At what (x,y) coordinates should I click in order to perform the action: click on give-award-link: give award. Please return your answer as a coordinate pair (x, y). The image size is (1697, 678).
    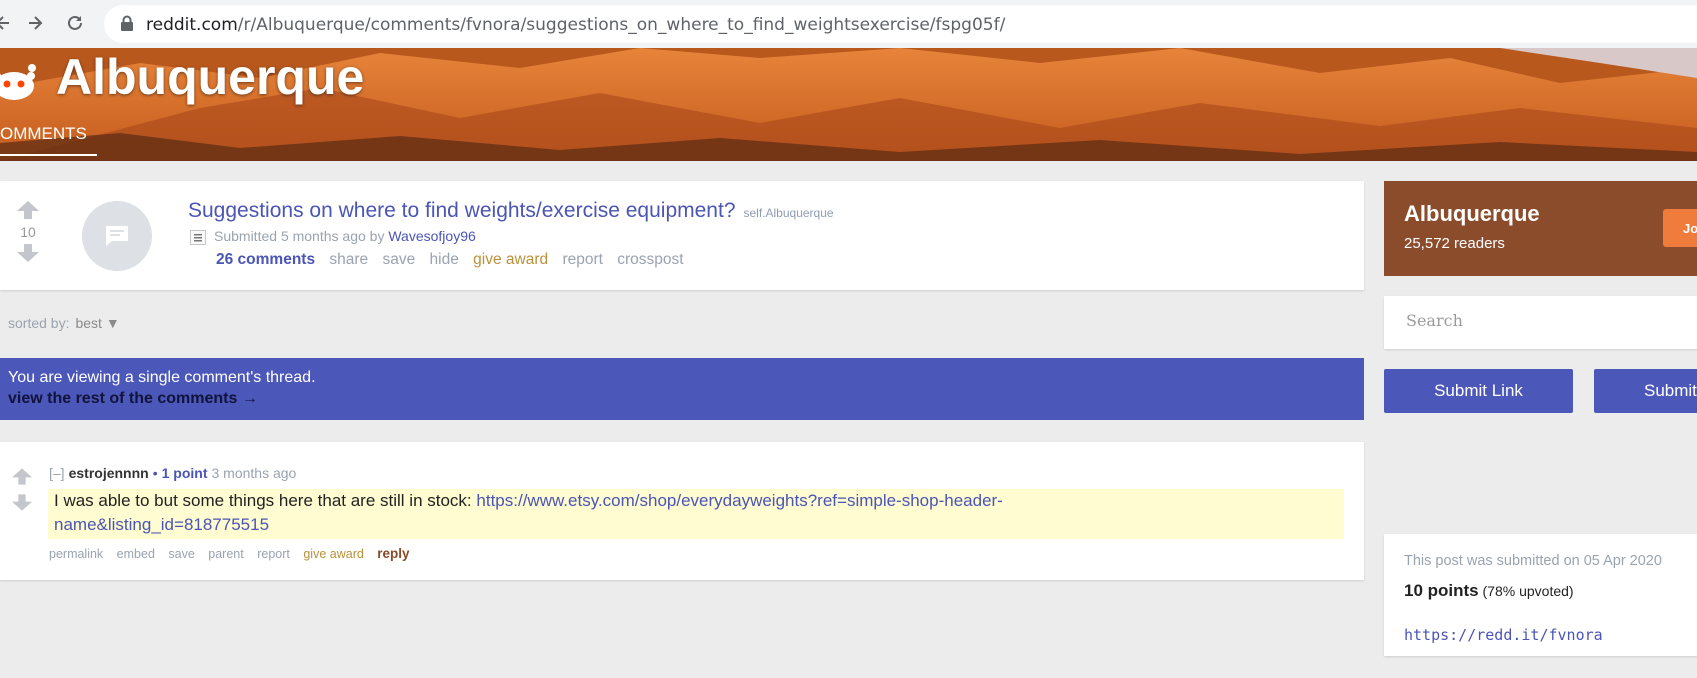
    Looking at the image, I should click on (510, 259).